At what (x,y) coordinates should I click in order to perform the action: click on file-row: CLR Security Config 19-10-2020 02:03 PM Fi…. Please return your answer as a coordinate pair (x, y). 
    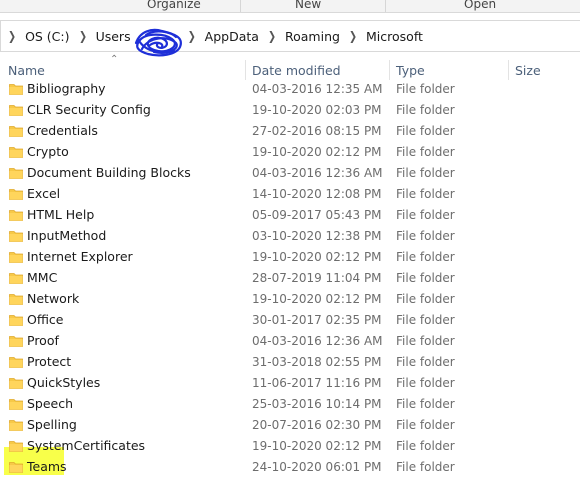
    Looking at the image, I should click on (290, 110).